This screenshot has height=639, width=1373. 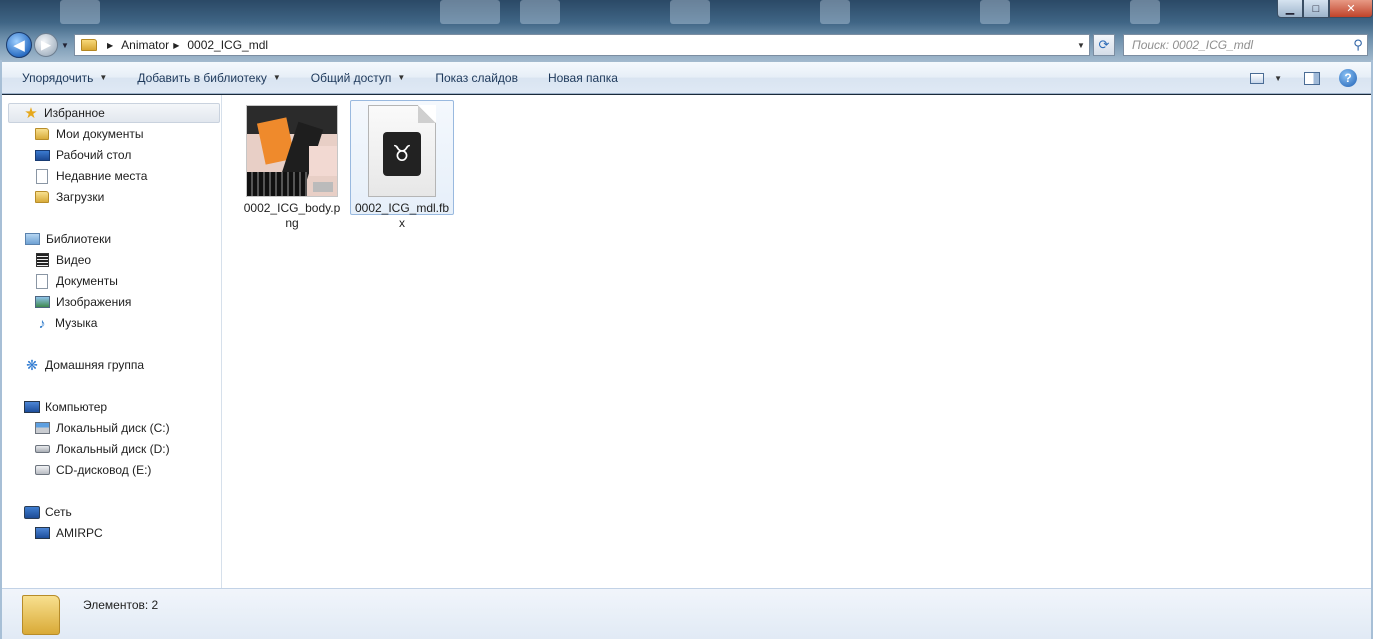 What do you see at coordinates (42, 449) in the screenshot?
I see `hard-drive-icon` at bounding box center [42, 449].